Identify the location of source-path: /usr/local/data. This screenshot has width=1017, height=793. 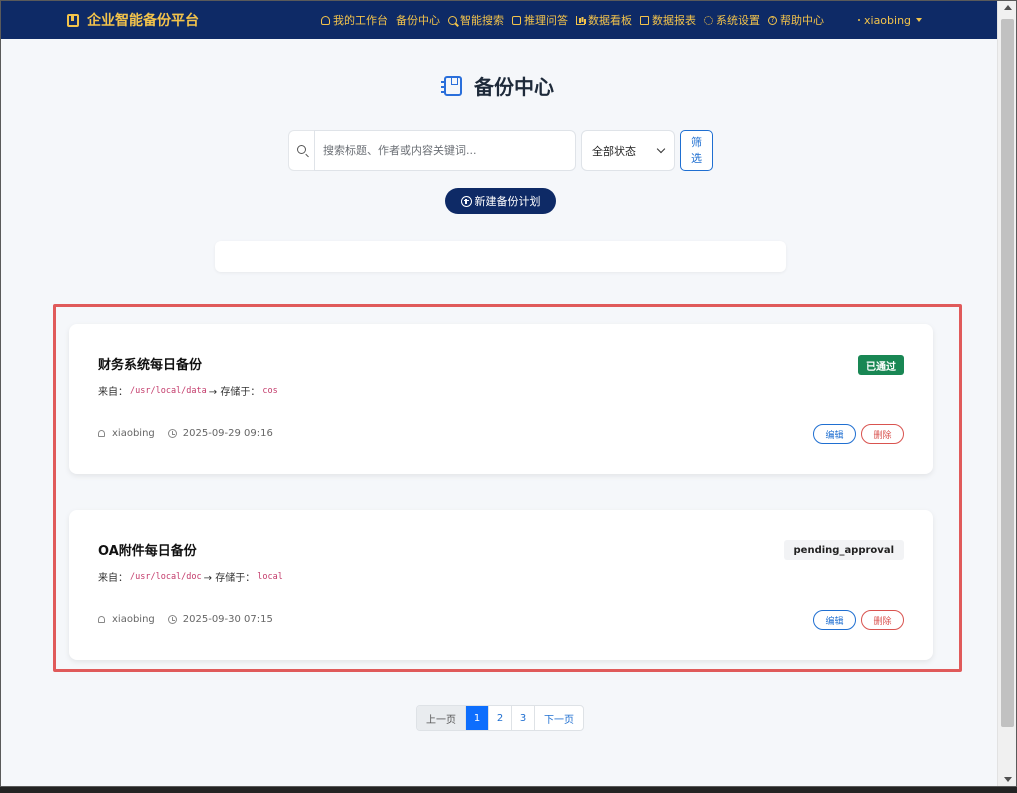
(168, 390).